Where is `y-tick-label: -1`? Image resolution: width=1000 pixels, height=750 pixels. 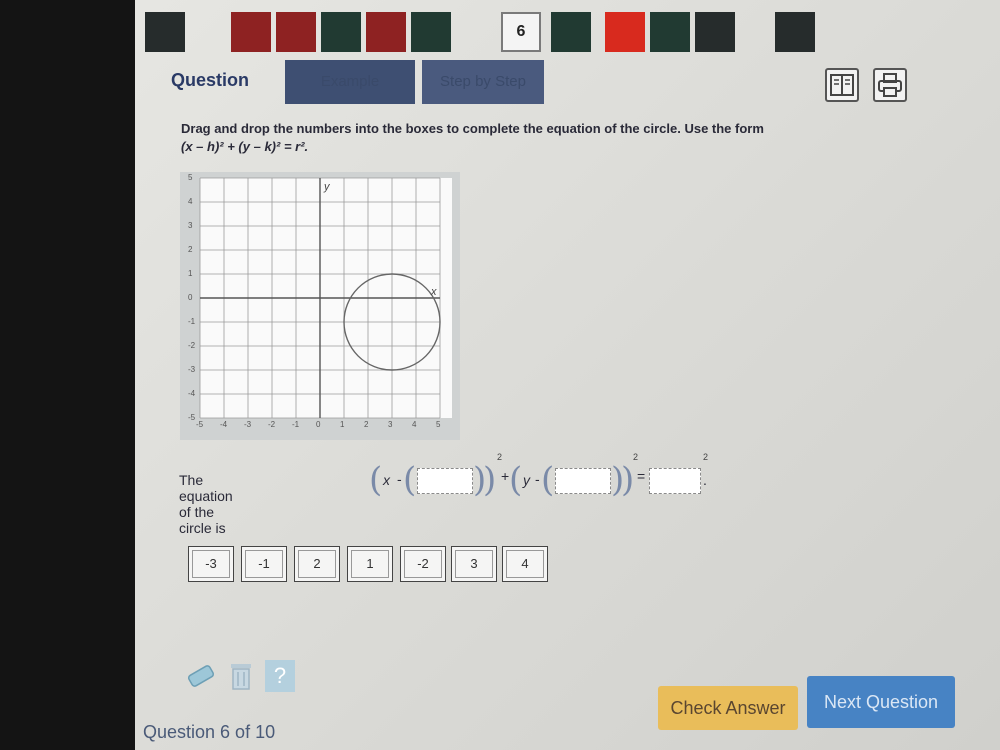 y-tick-label: -1 is located at coordinates (192, 321).